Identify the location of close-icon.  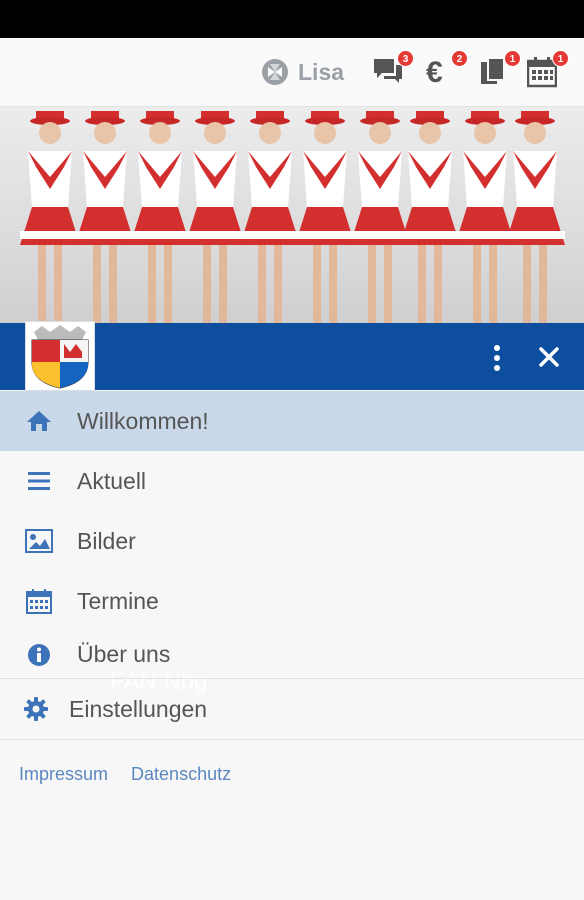
(549, 357).